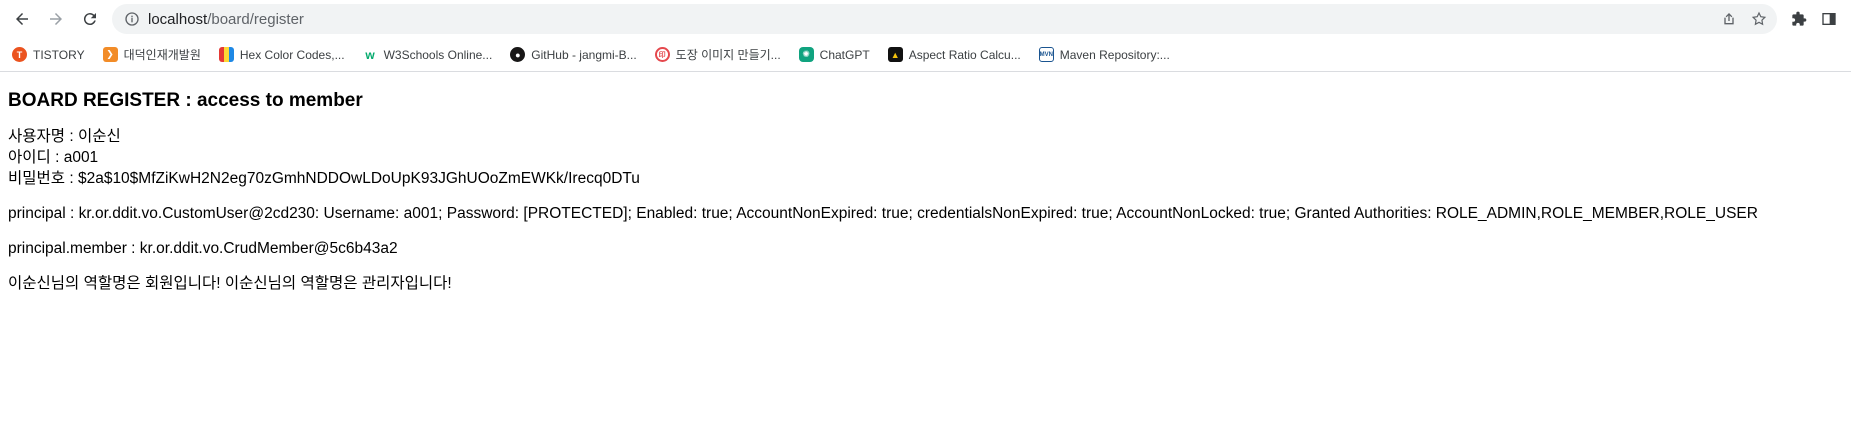 This screenshot has height=425, width=1851. What do you see at coordinates (255, 19) in the screenshot?
I see `url-path: /board/register` at bounding box center [255, 19].